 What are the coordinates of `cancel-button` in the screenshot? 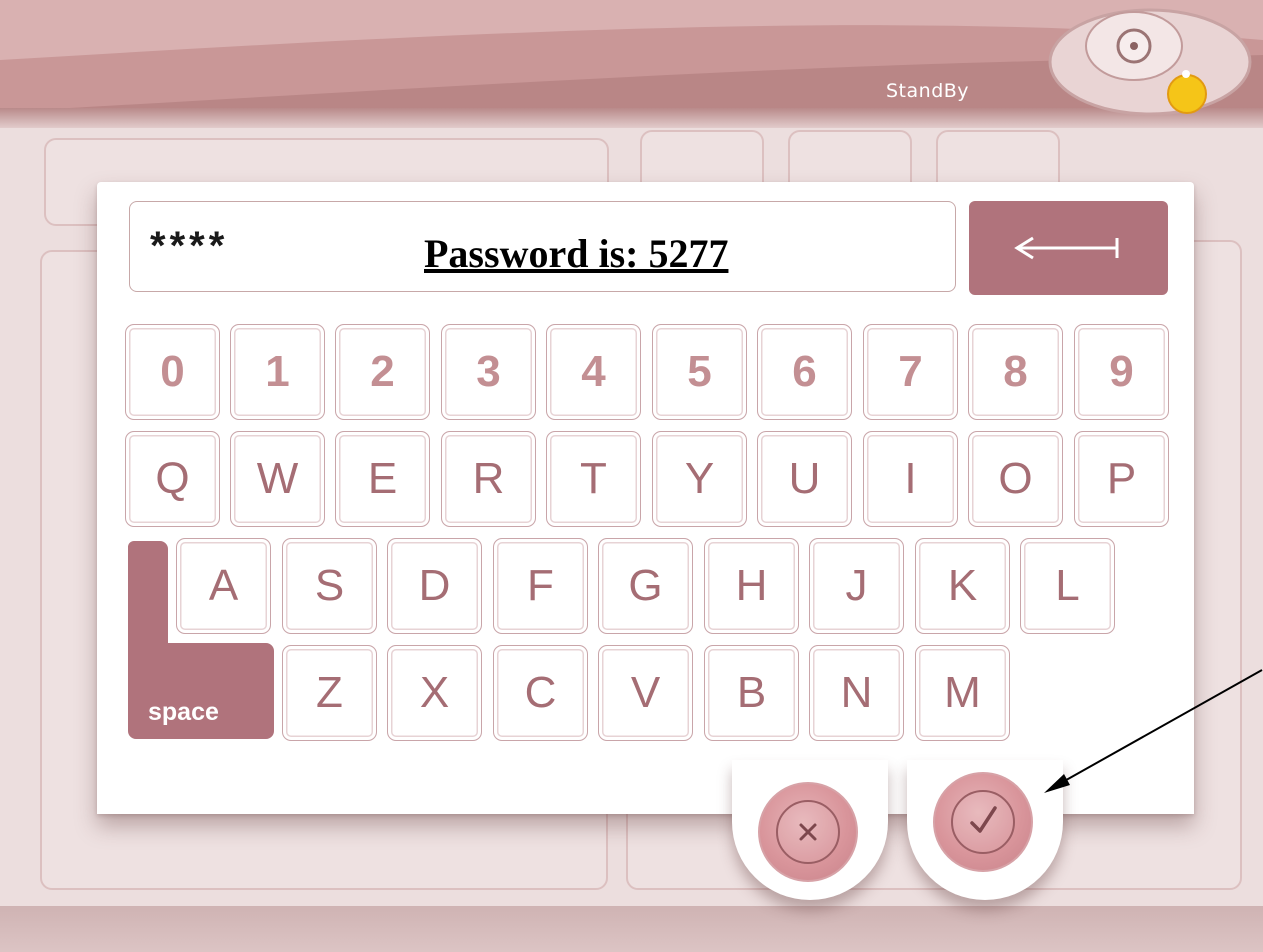 It's located at (808, 832).